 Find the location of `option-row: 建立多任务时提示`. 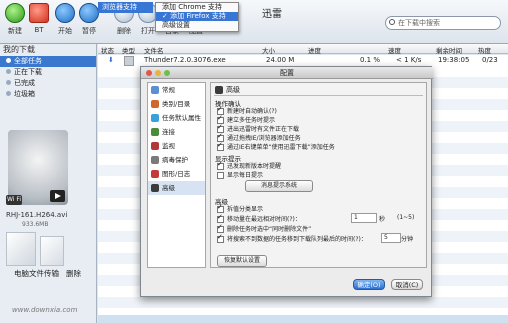

option-row: 建立多任务时提示 is located at coordinates (246, 119).